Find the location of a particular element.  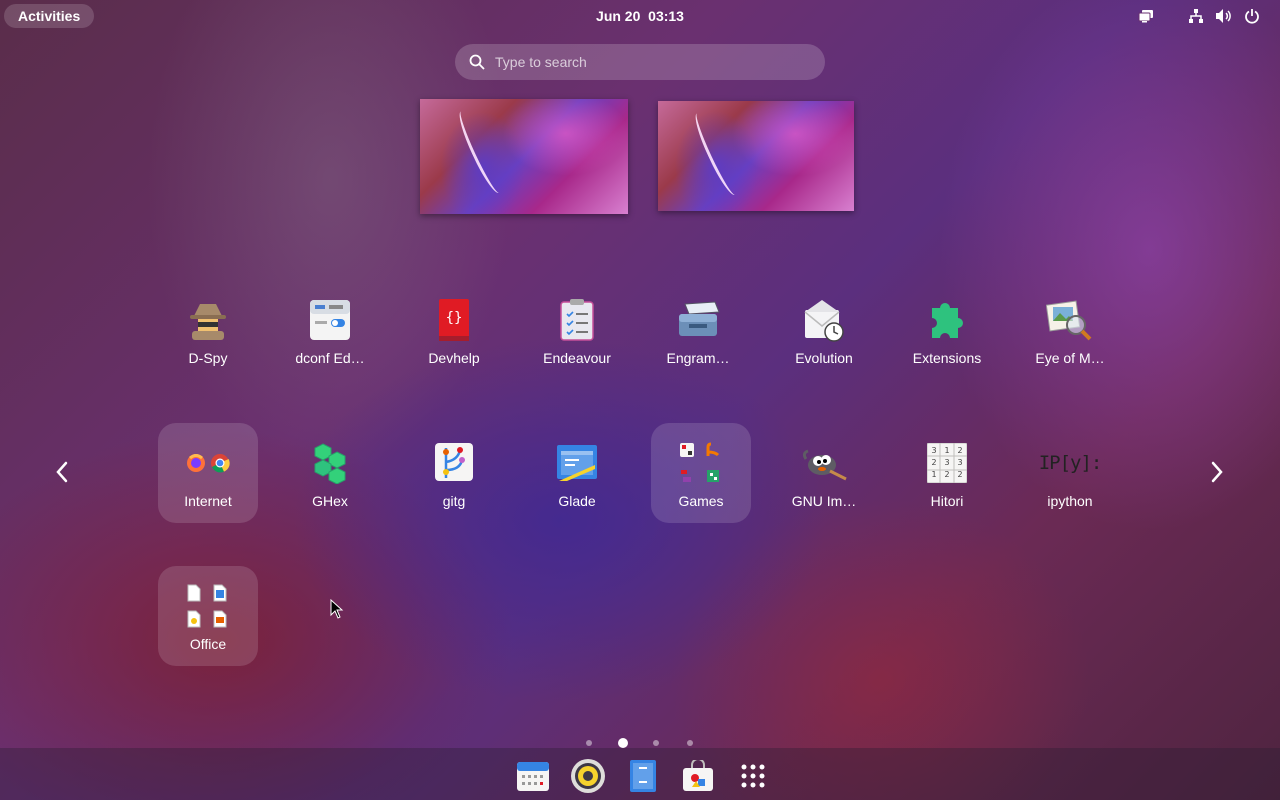

firefox-icon is located at coordinates (196, 463).